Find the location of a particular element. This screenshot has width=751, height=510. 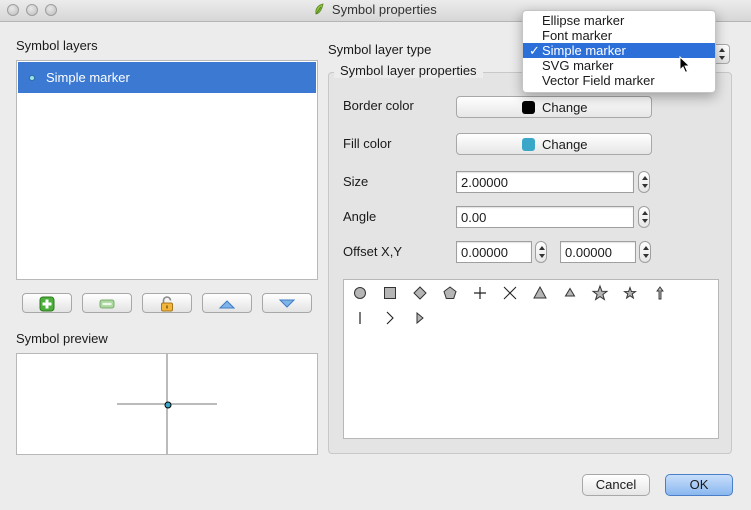

add-layer-button is located at coordinates (47, 303).